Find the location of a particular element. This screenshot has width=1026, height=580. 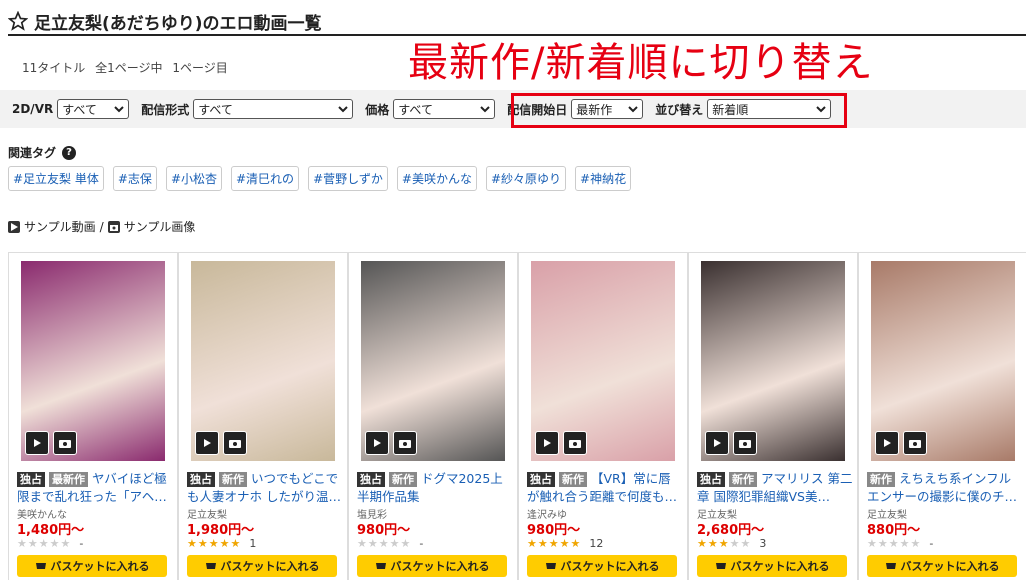

star-rating: ★ ★ ★ ★ ★ 1 is located at coordinates (221, 543).